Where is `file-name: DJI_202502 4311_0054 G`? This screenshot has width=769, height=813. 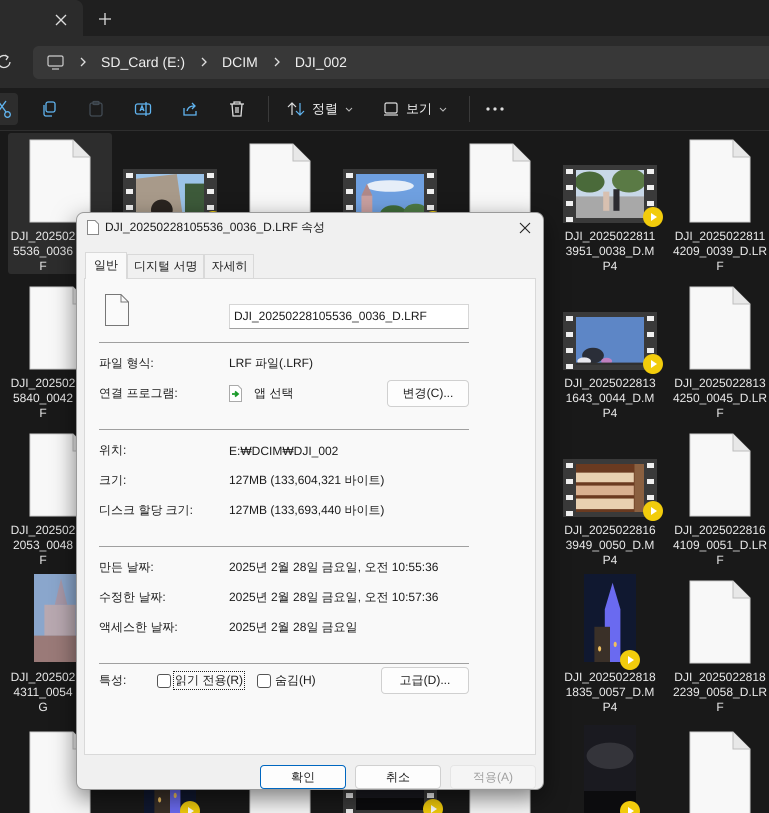 file-name: DJI_202502 4311_0054 G is located at coordinates (43, 692).